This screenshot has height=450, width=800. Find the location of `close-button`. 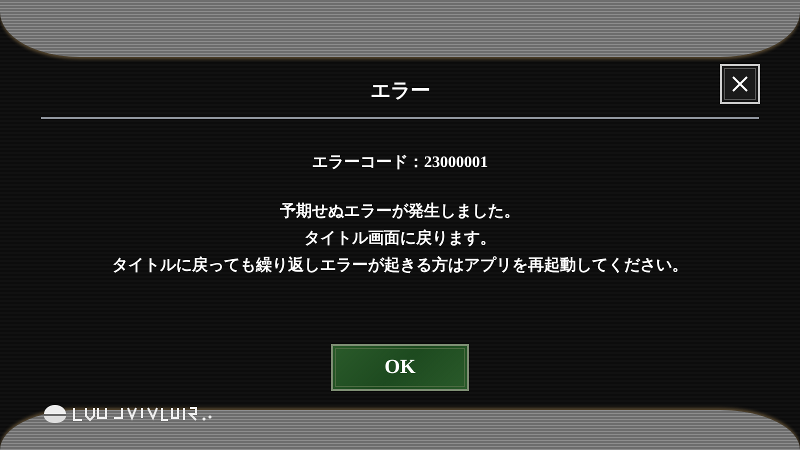

close-button is located at coordinates (740, 84).